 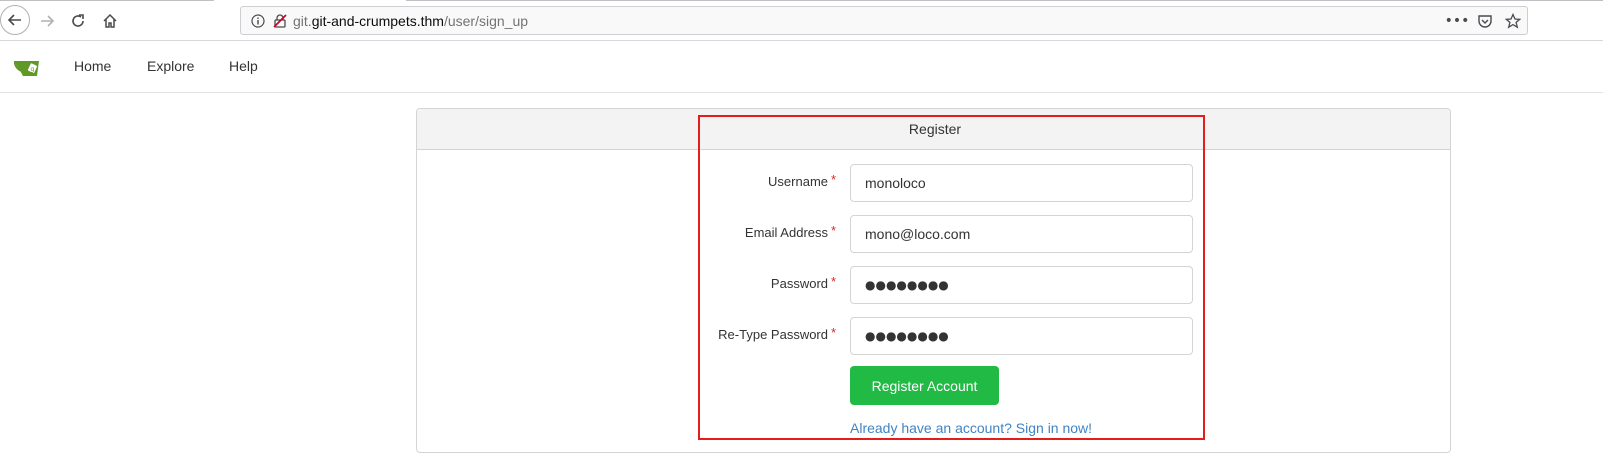 I want to click on password-input, so click(x=1021, y=285).